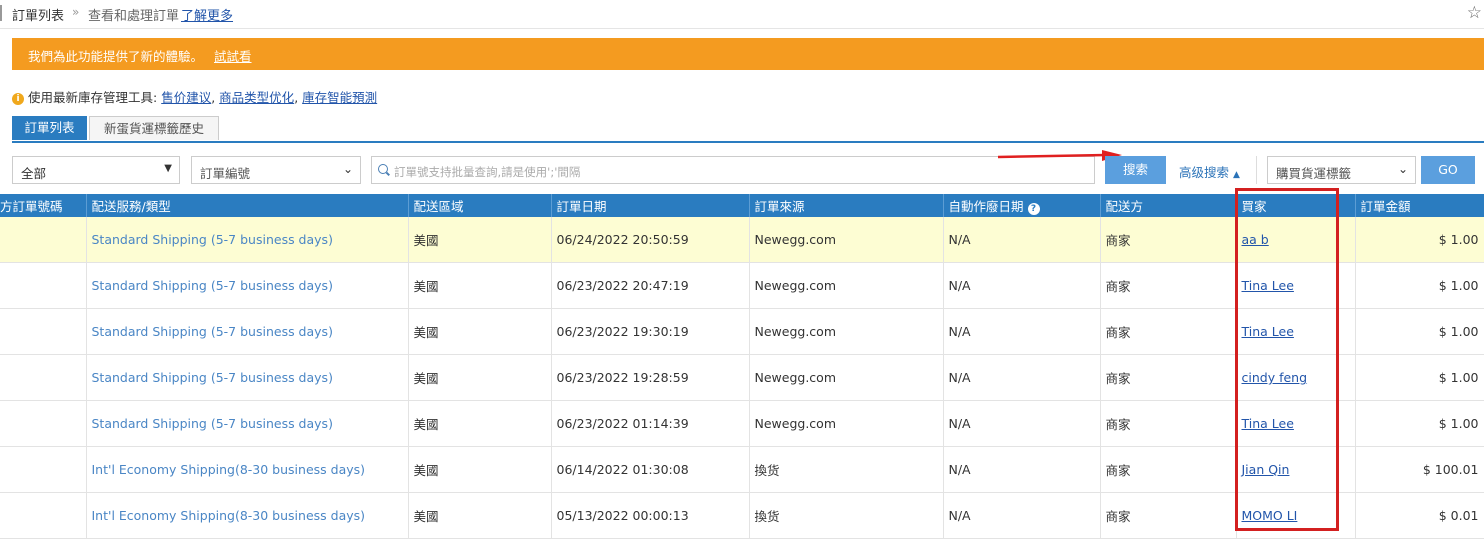 The width and height of the screenshot is (1484, 546). I want to click on search-icon, so click(383, 169).